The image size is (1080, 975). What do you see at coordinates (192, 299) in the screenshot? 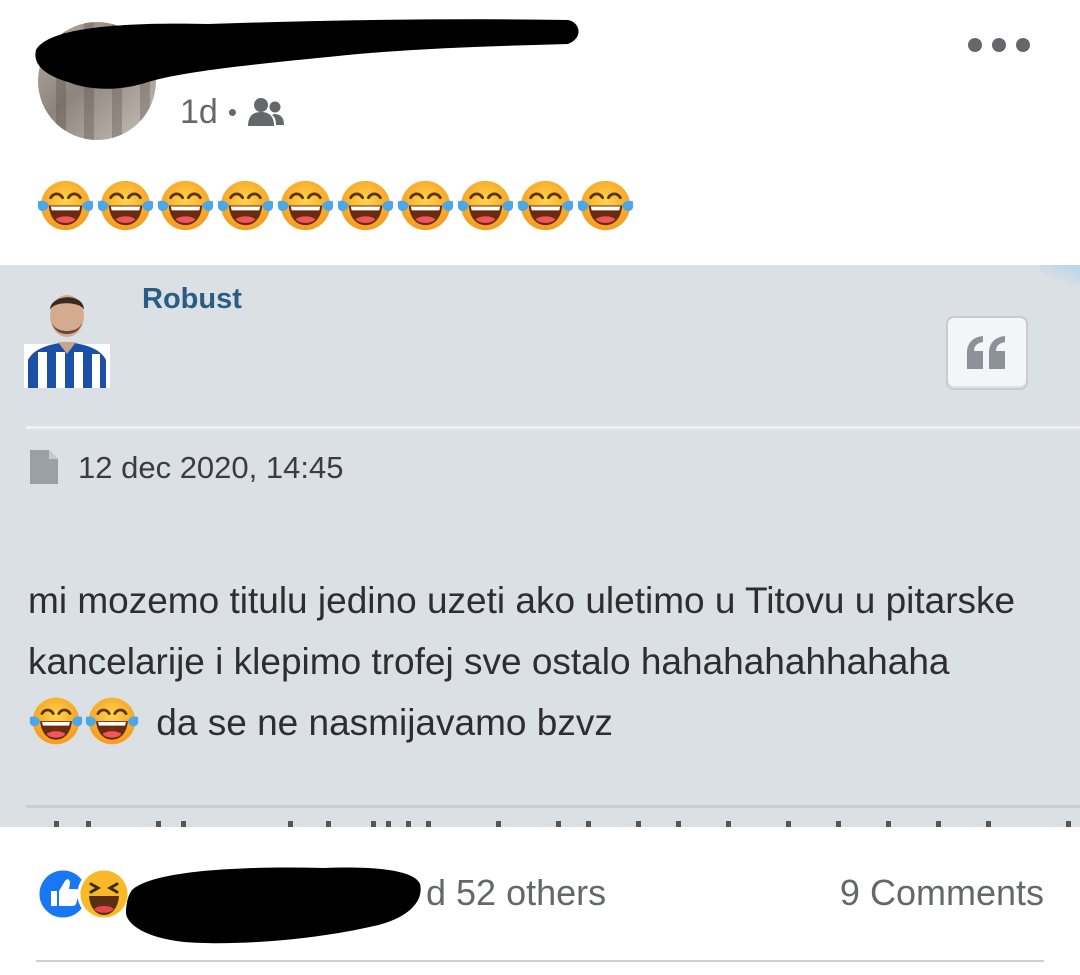
I see `forum-username: Robust` at bounding box center [192, 299].